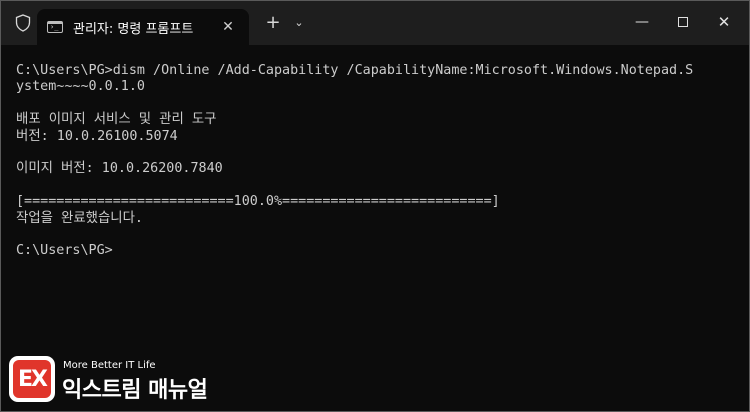  I want to click on logo-mark: EX, so click(32, 379).